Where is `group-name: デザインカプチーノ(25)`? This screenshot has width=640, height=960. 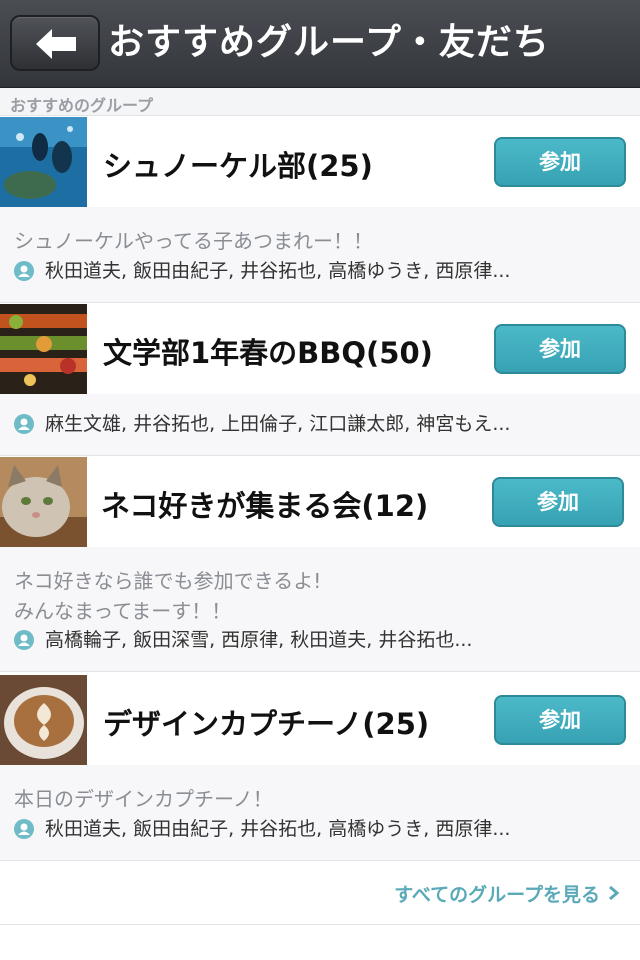 group-name: デザインカプチーノ(25) is located at coordinates (266, 724).